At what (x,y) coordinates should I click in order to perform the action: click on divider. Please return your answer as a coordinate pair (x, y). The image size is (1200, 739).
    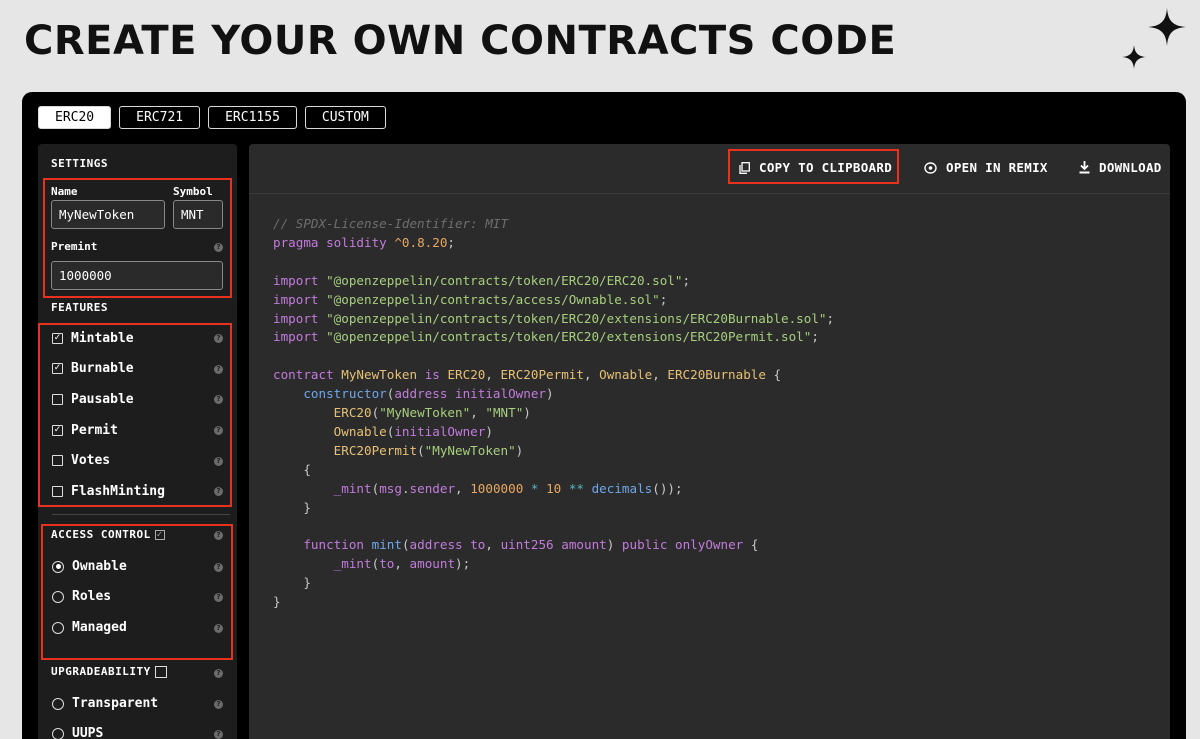
    Looking at the image, I should click on (141, 514).